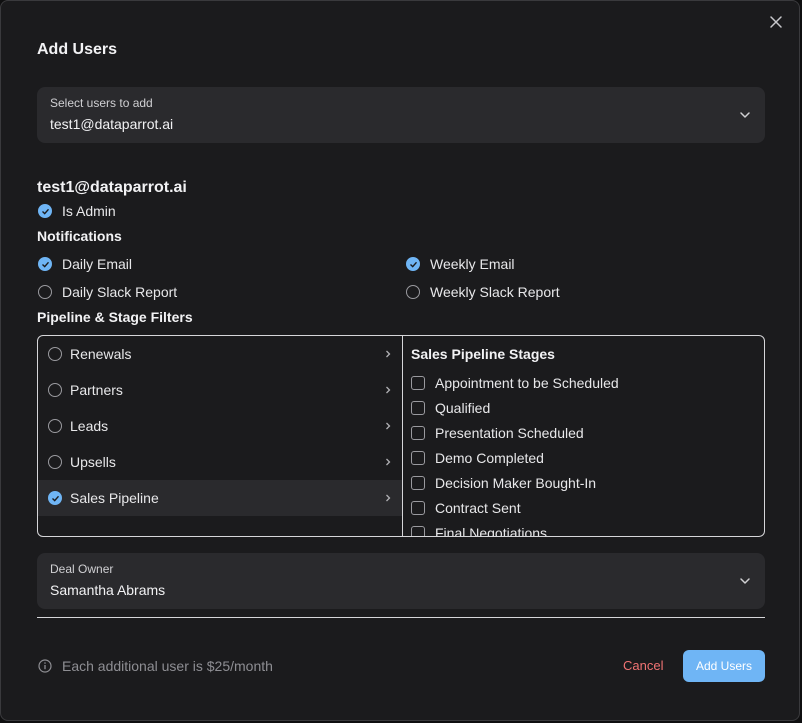 The width and height of the screenshot is (802, 723). I want to click on stage-item: Qualified, so click(450, 408).